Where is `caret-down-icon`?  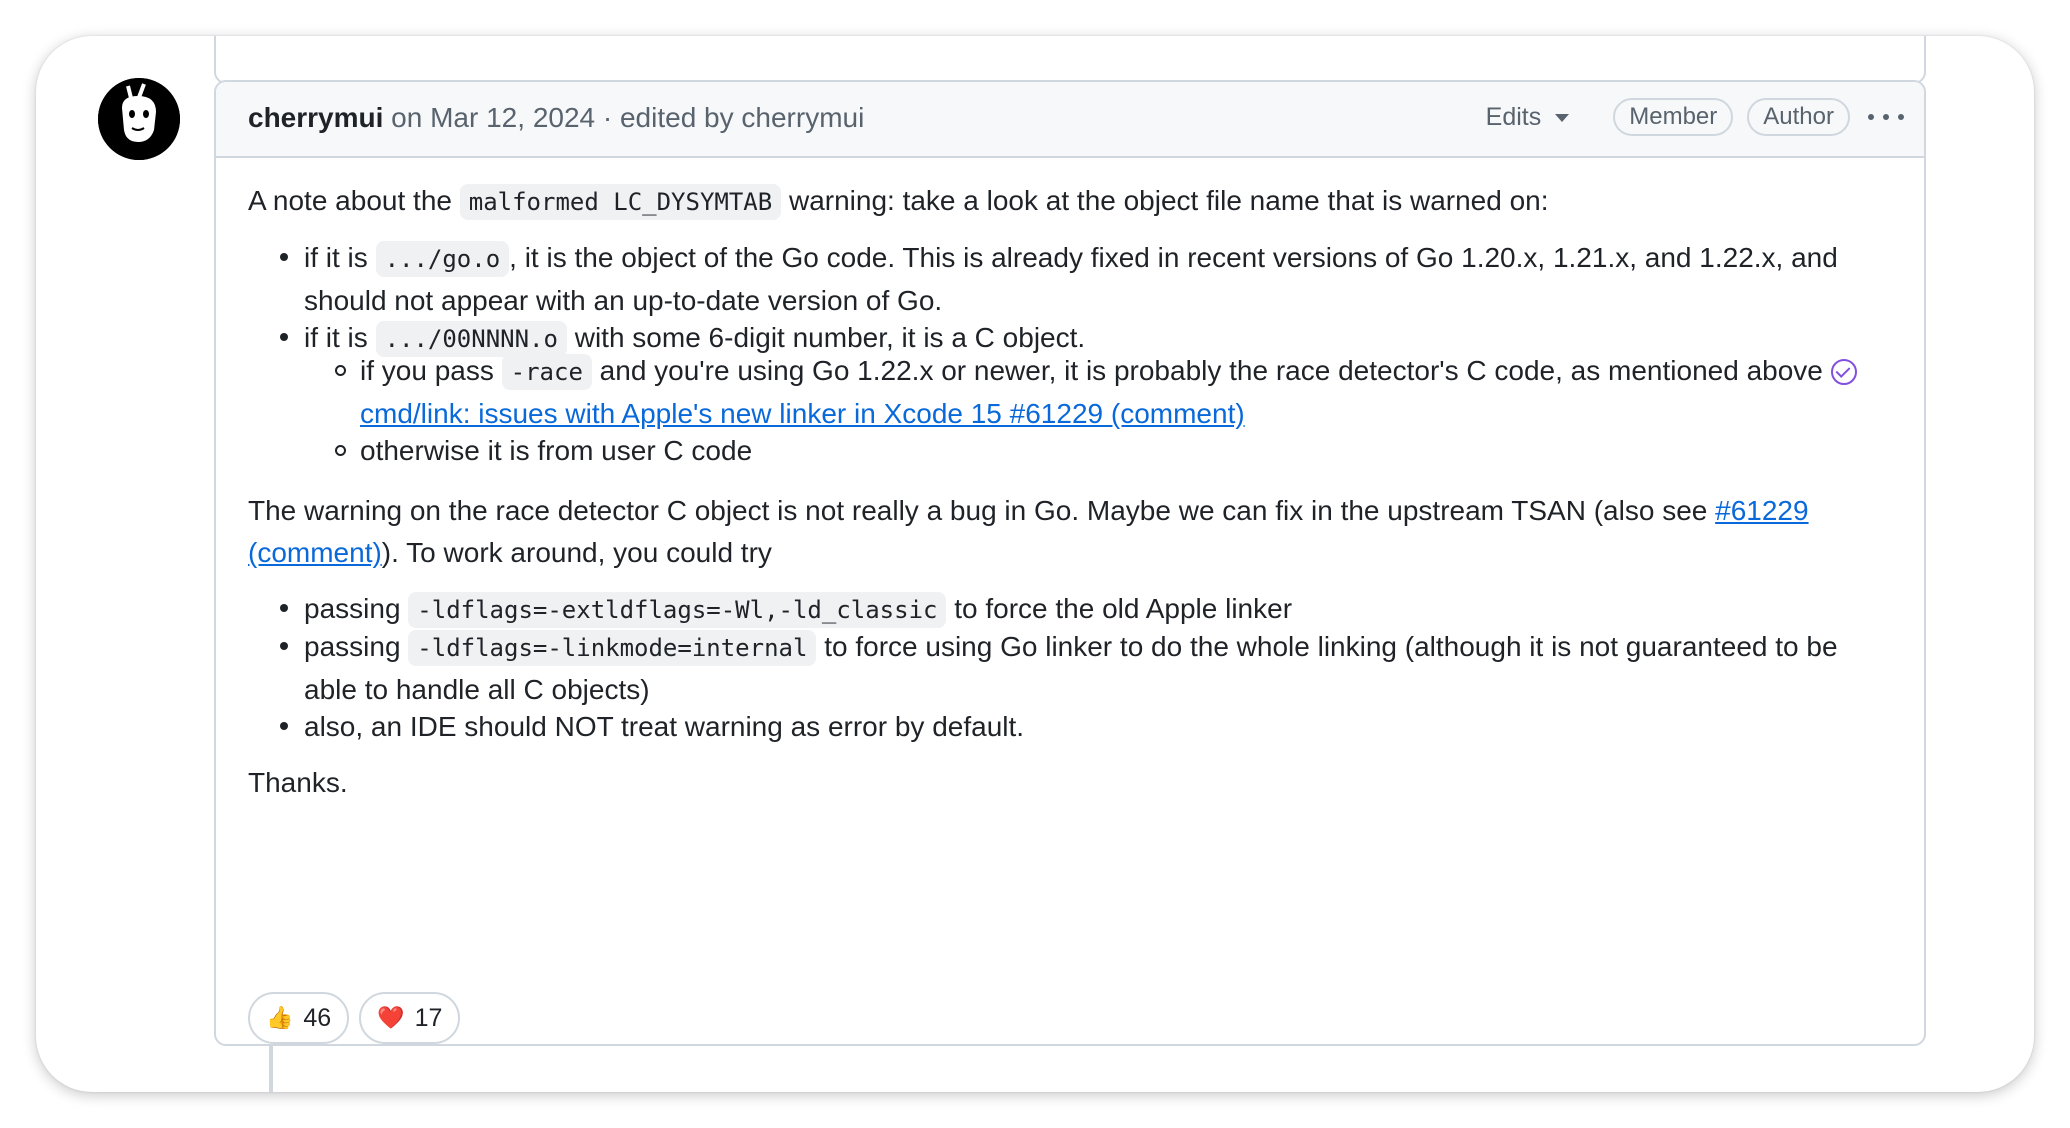
caret-down-icon is located at coordinates (1562, 118).